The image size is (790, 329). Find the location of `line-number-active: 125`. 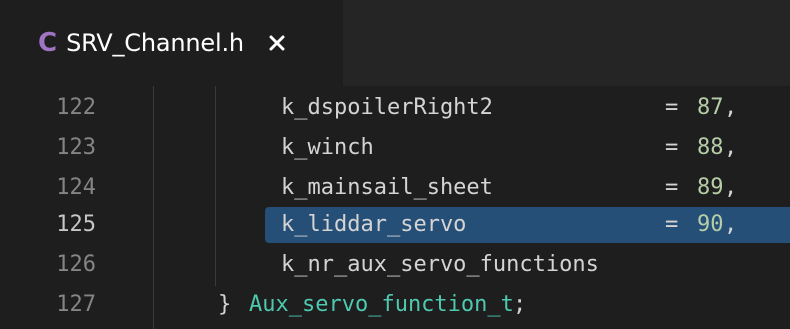

line-number-active: 125 is located at coordinates (76, 224).